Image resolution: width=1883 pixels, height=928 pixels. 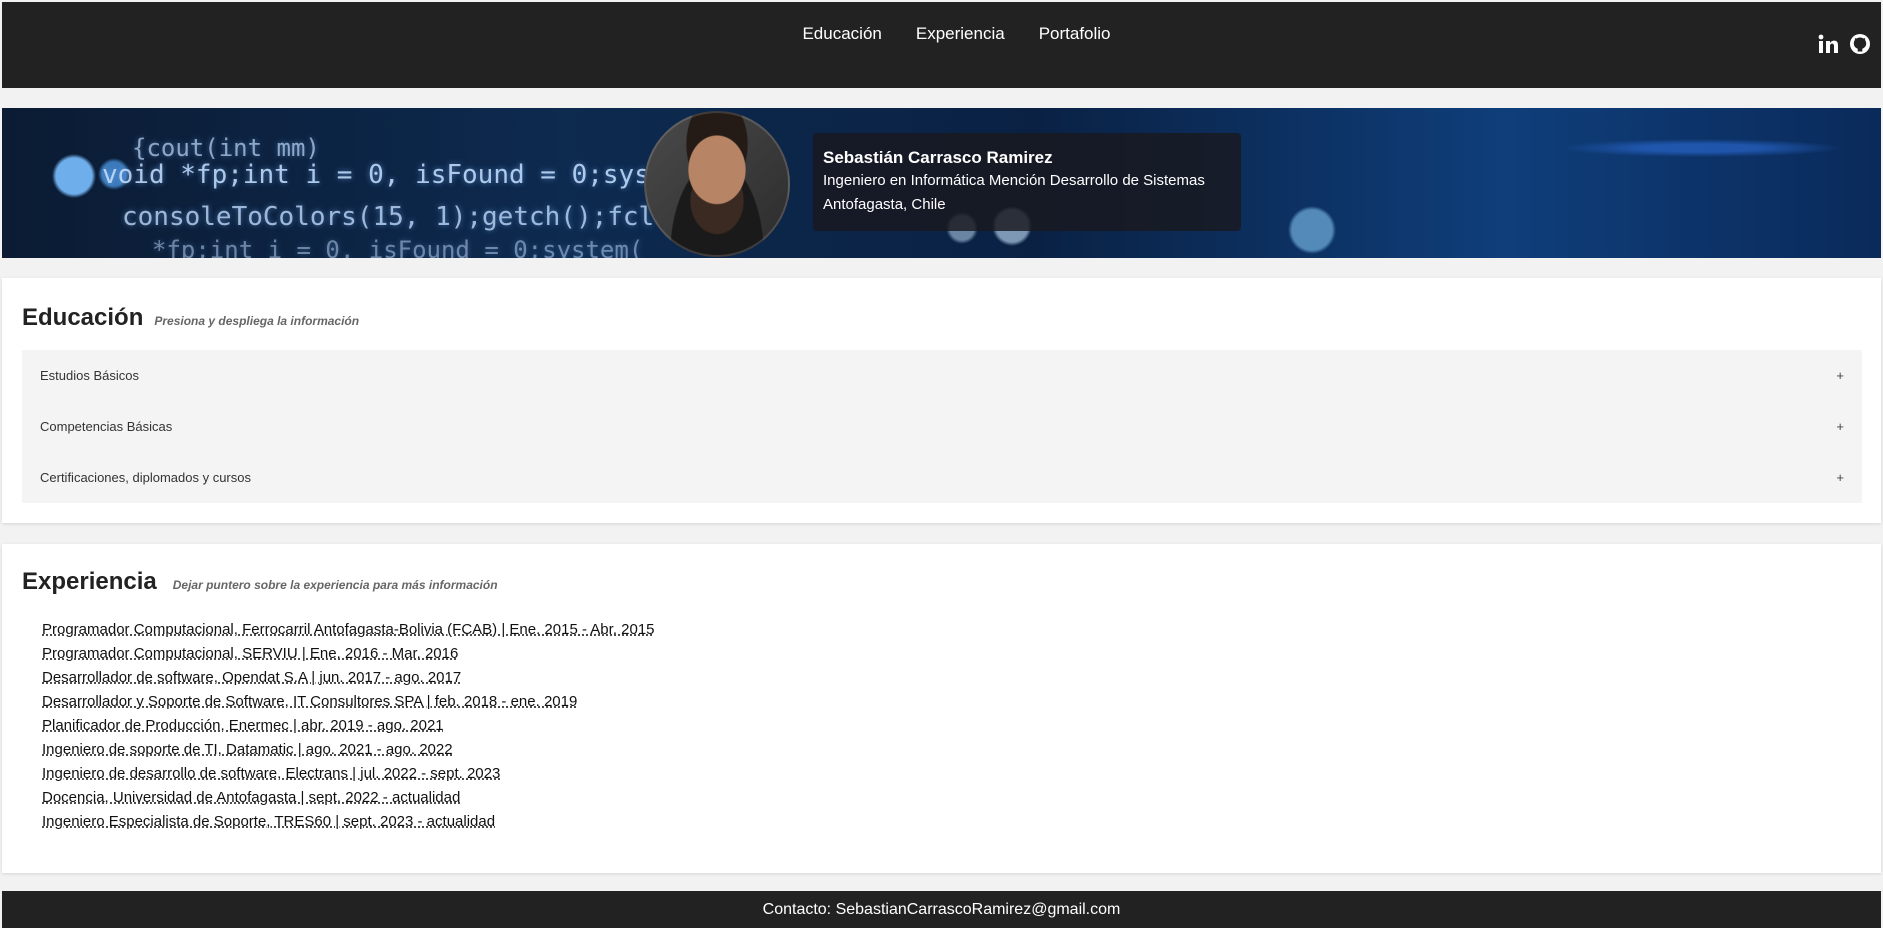 I want to click on education-hint: Presiona y despliega la información, so click(x=257, y=321).